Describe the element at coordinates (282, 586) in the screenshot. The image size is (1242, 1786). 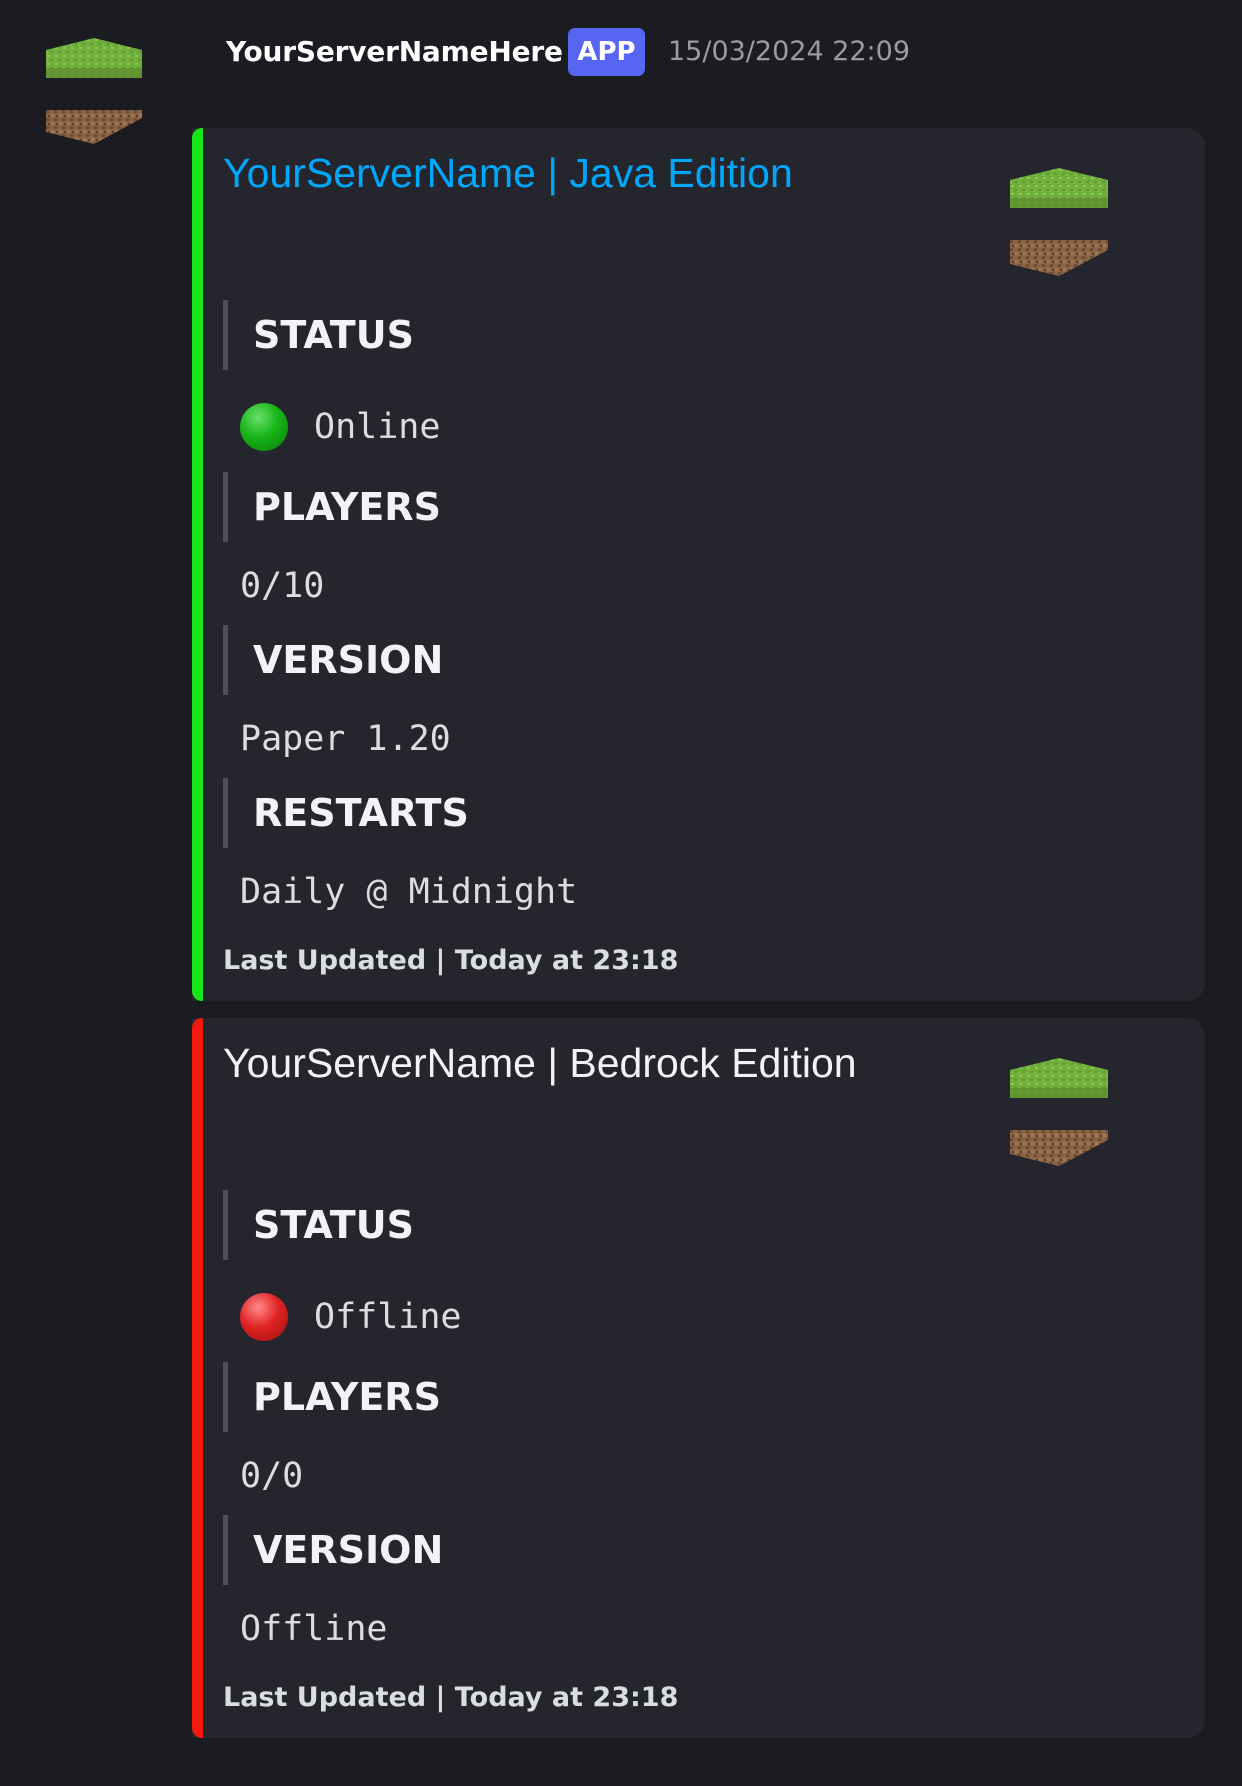
I see `field-value-players: 0/10` at that location.